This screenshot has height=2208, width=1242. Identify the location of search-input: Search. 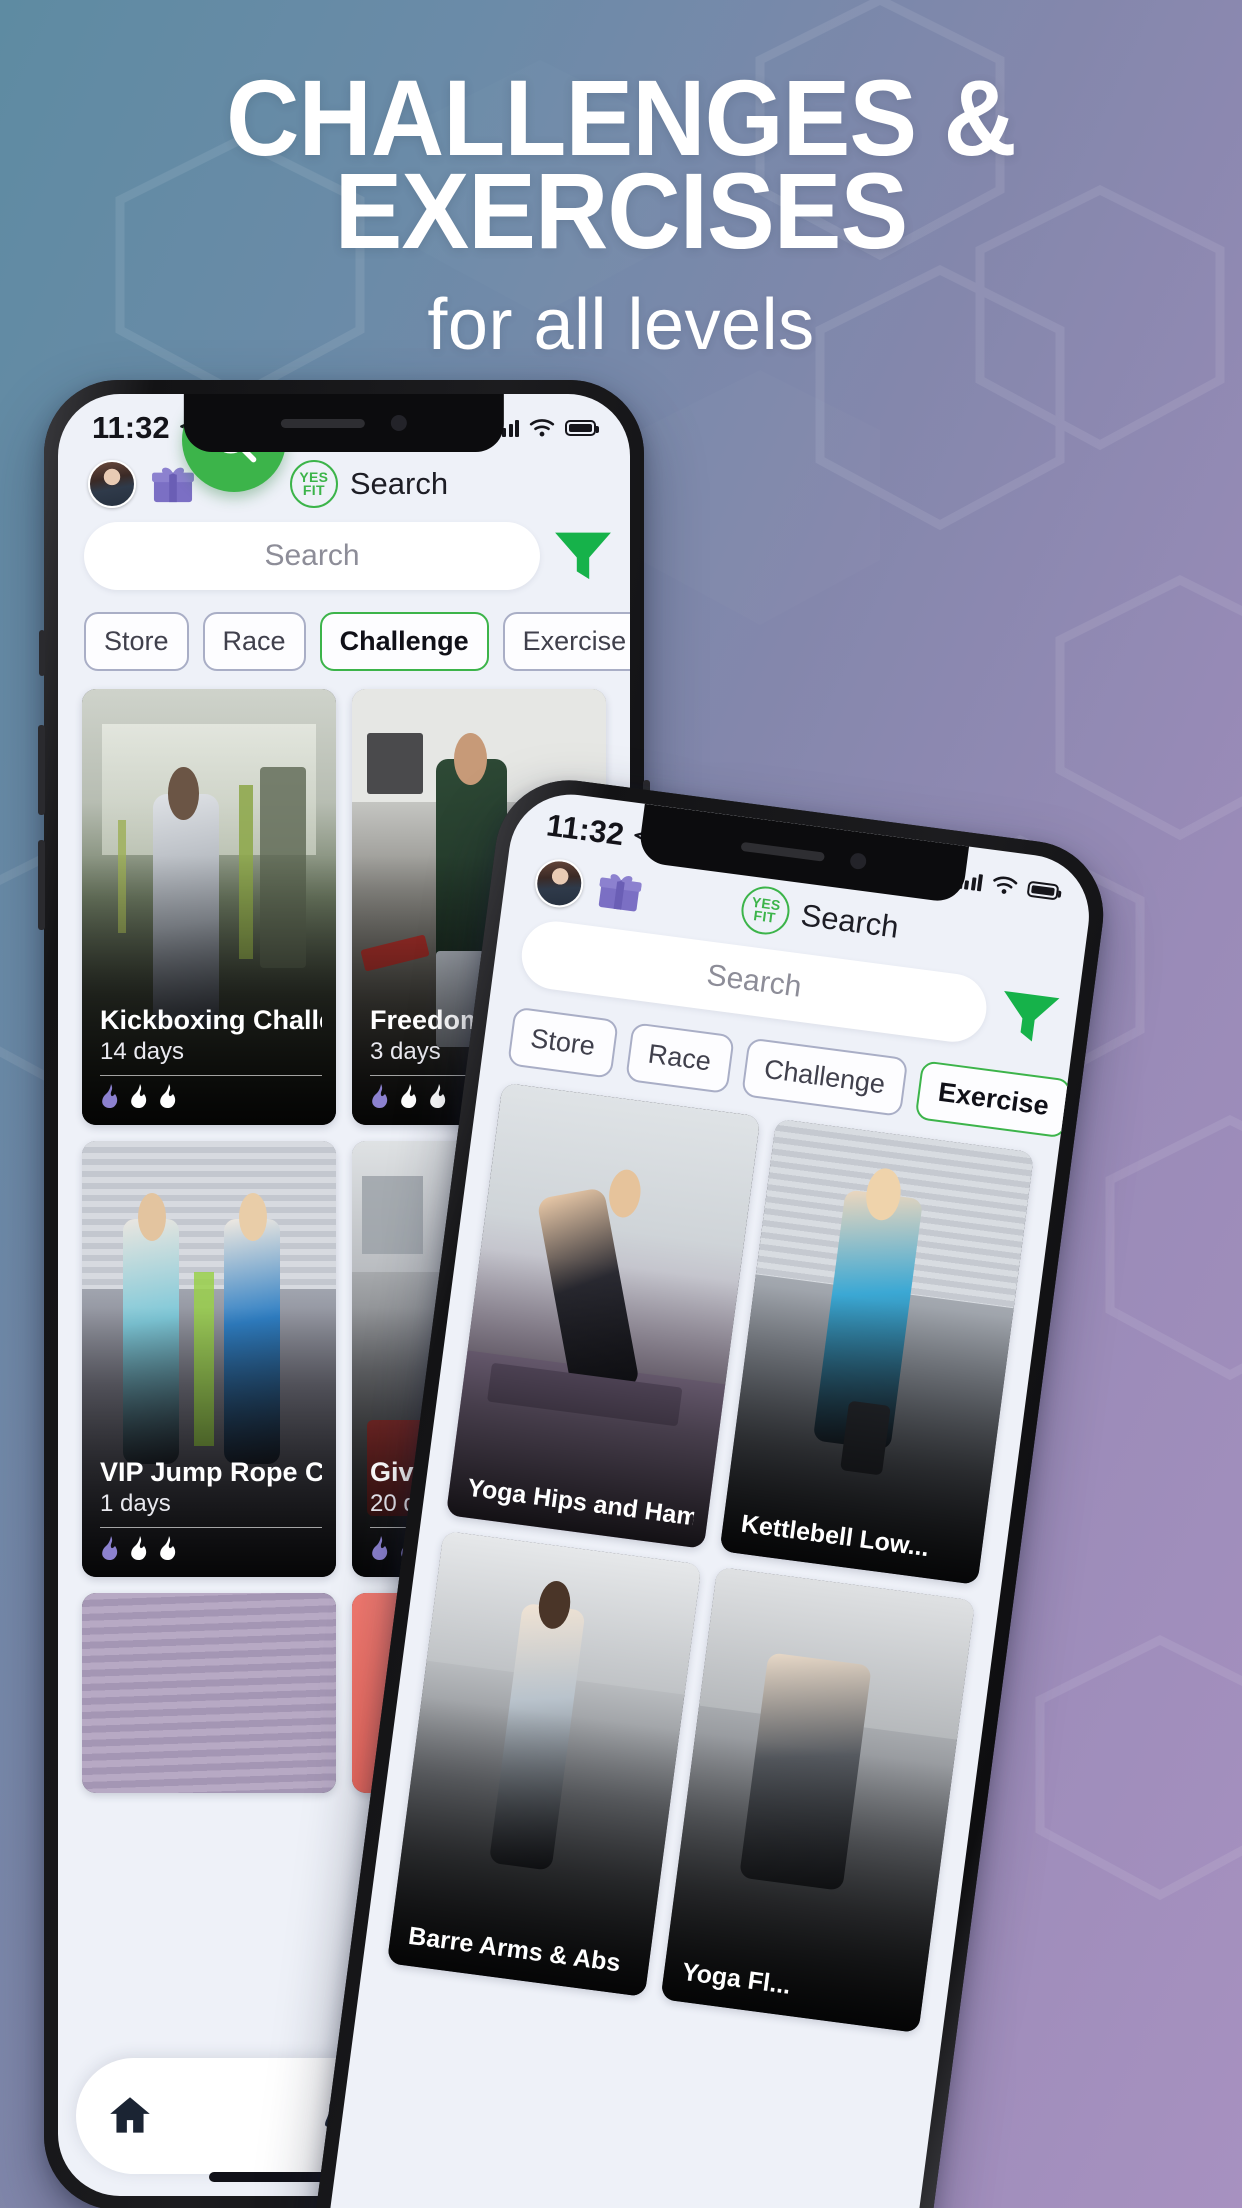
(312, 556).